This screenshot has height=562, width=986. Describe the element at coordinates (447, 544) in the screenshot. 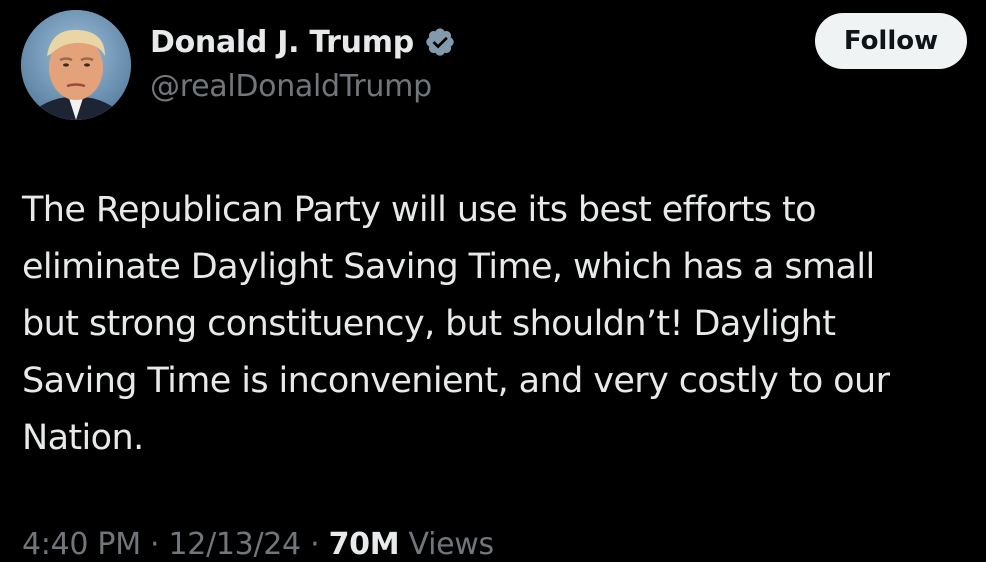

I see `views-label: Views` at that location.